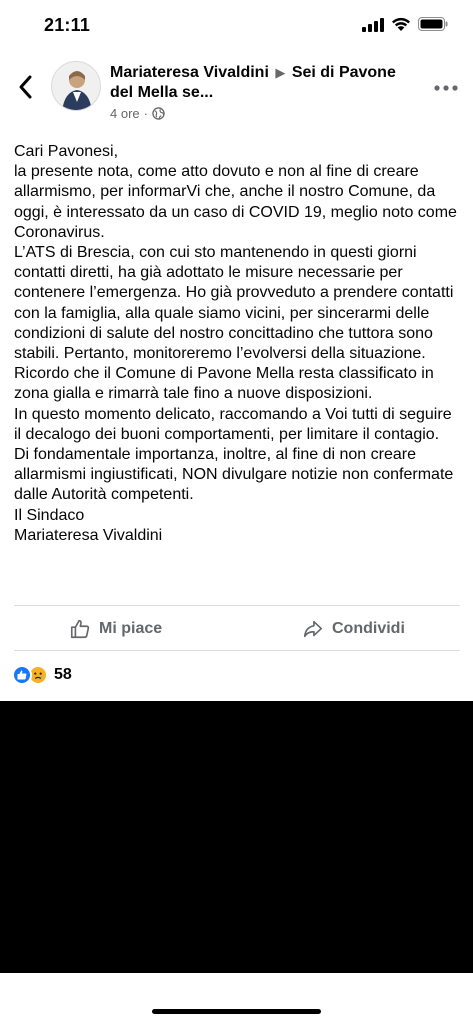 This screenshot has width=473, height=1024. What do you see at coordinates (236, 25) in the screenshot?
I see `status-bar: 21:11` at bounding box center [236, 25].